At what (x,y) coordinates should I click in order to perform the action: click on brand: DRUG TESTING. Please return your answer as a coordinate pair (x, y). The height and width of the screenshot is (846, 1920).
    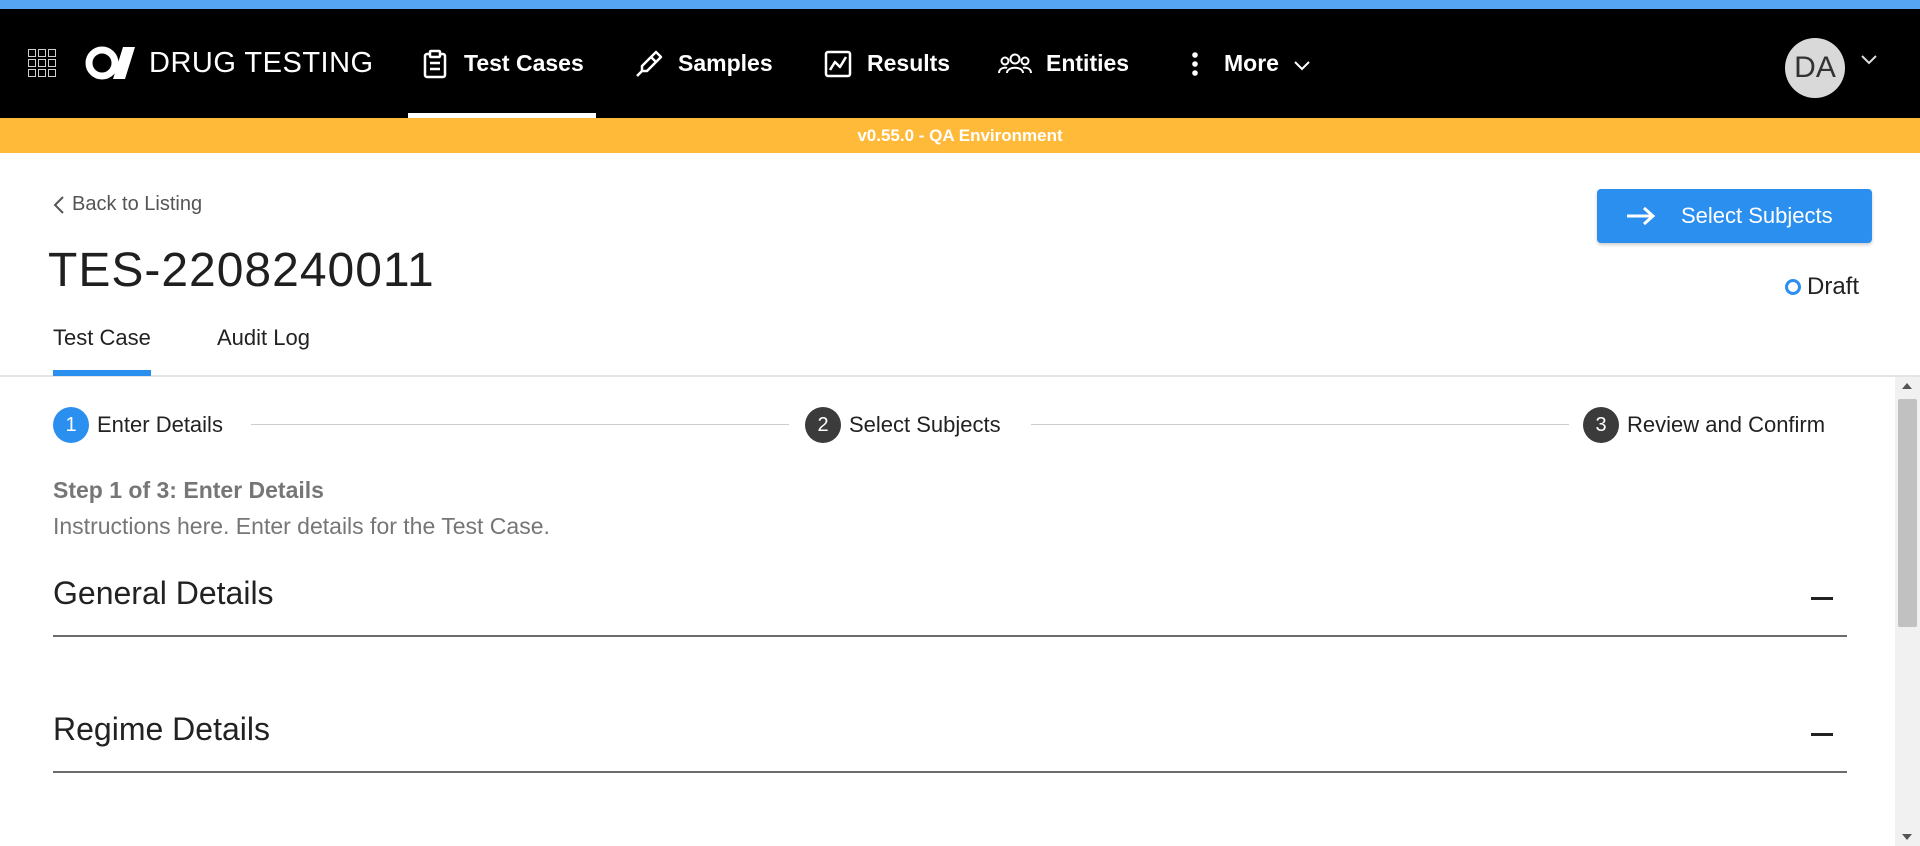
    Looking at the image, I should click on (229, 63).